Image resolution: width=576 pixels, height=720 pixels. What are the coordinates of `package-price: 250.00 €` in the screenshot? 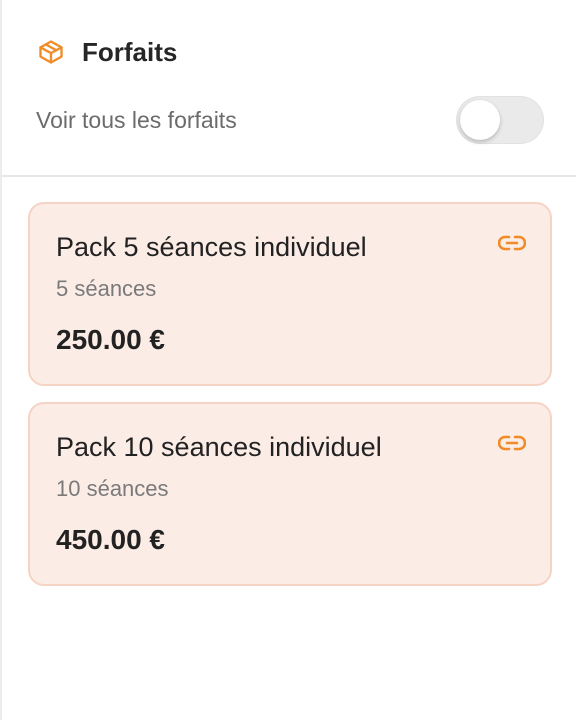 It's located at (110, 339).